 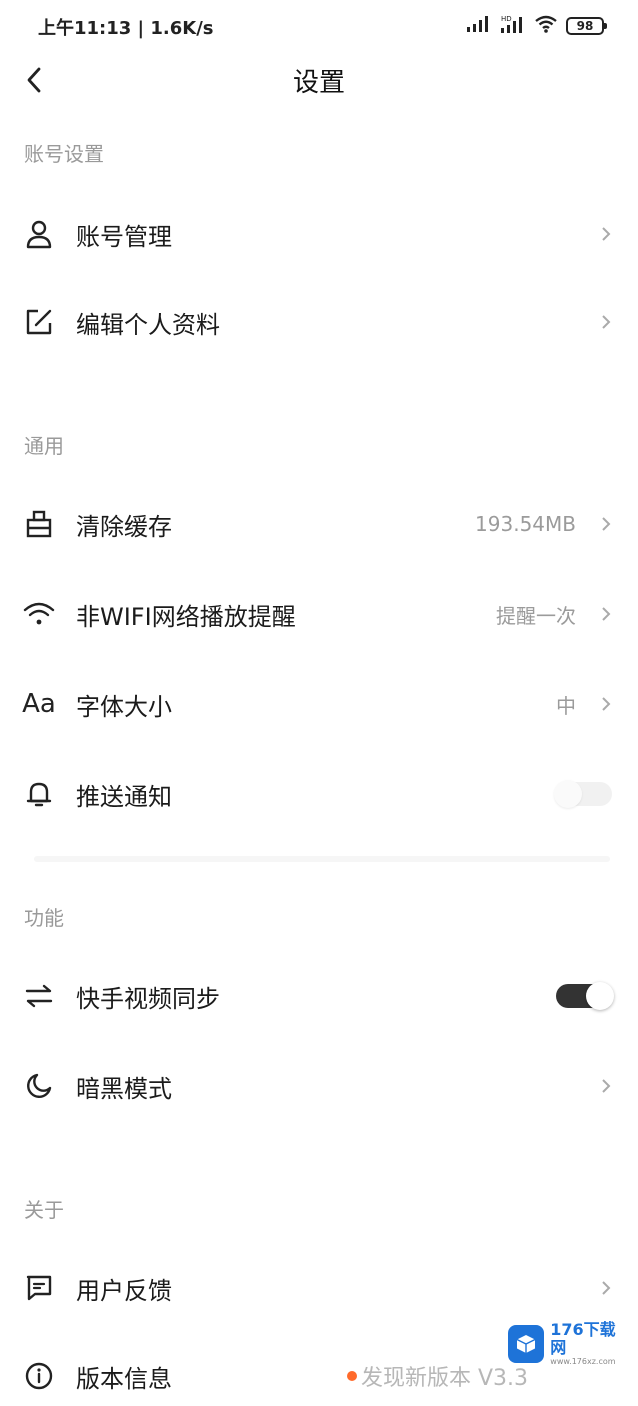 What do you see at coordinates (186, 616) in the screenshot?
I see `row-label: 非WIFI网络播放提醒` at bounding box center [186, 616].